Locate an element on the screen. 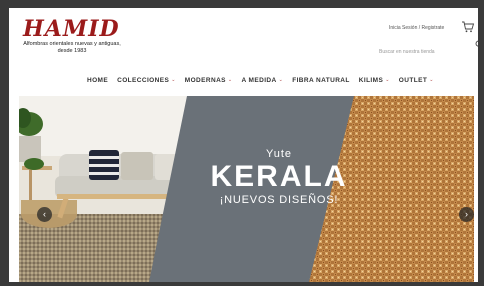 The height and width of the screenshot is (286, 484). cart-icon is located at coordinates (468, 27).